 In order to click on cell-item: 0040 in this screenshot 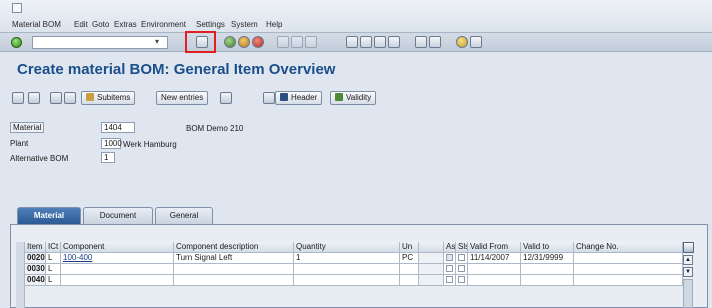, I will do `click(35, 280)`.